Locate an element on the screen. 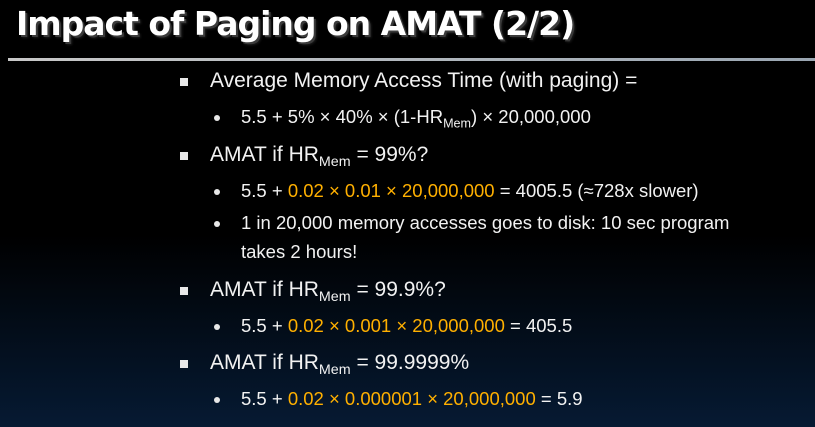 The image size is (815, 427). formula-part: 5.5 + 5% × 40% × (1-HR is located at coordinates (342, 116).